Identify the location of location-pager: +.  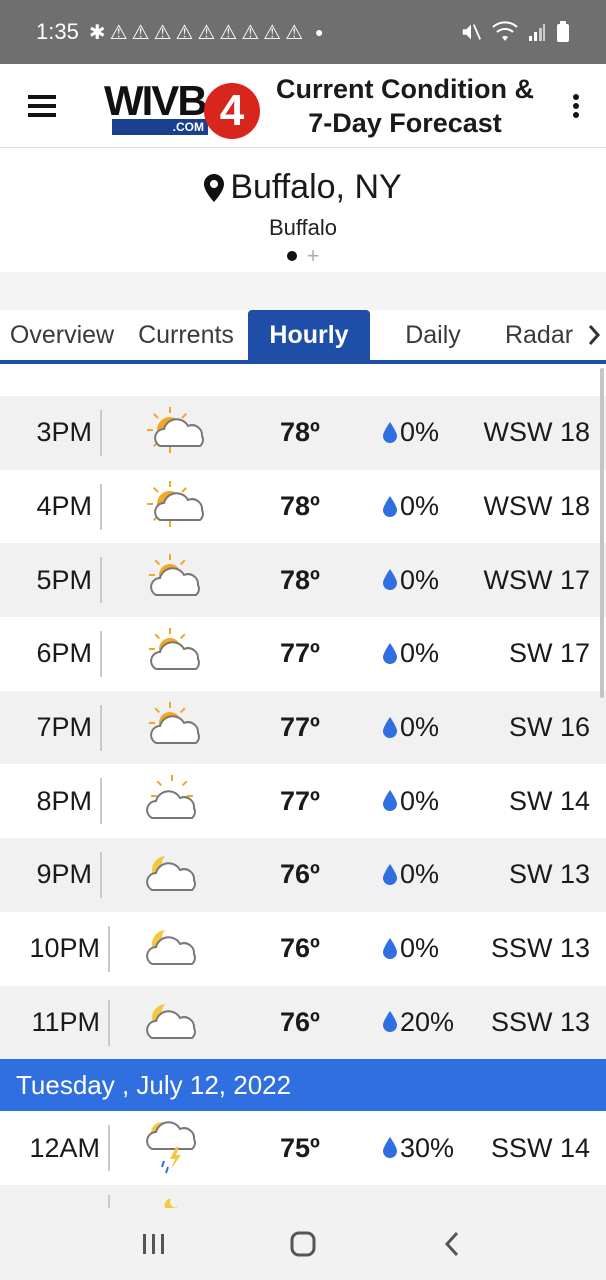
(303, 256).